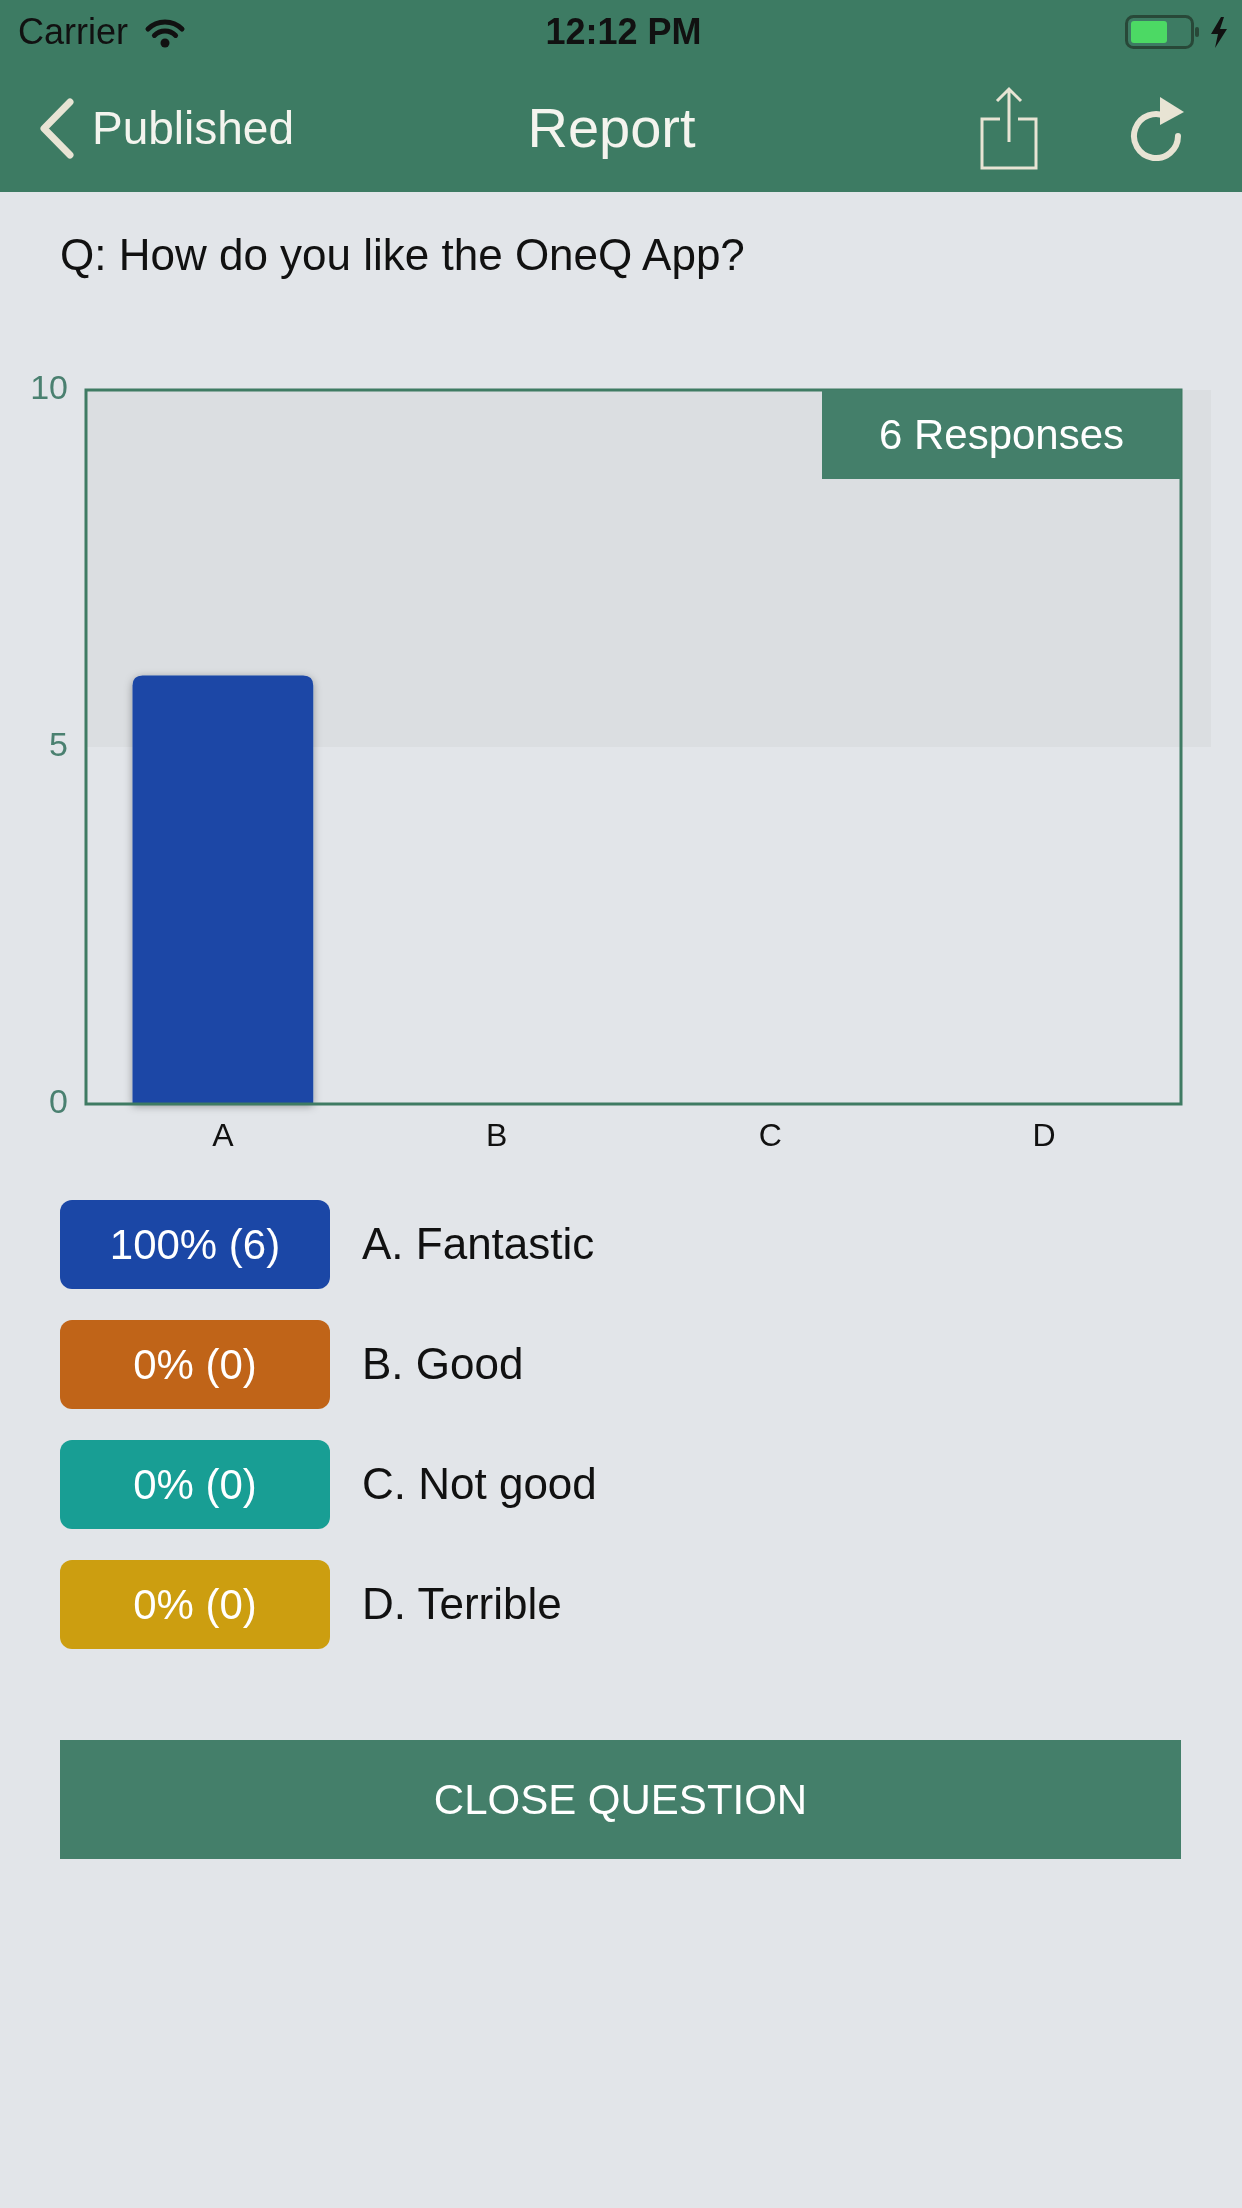  I want to click on y-tick-label: 5, so click(58, 744).